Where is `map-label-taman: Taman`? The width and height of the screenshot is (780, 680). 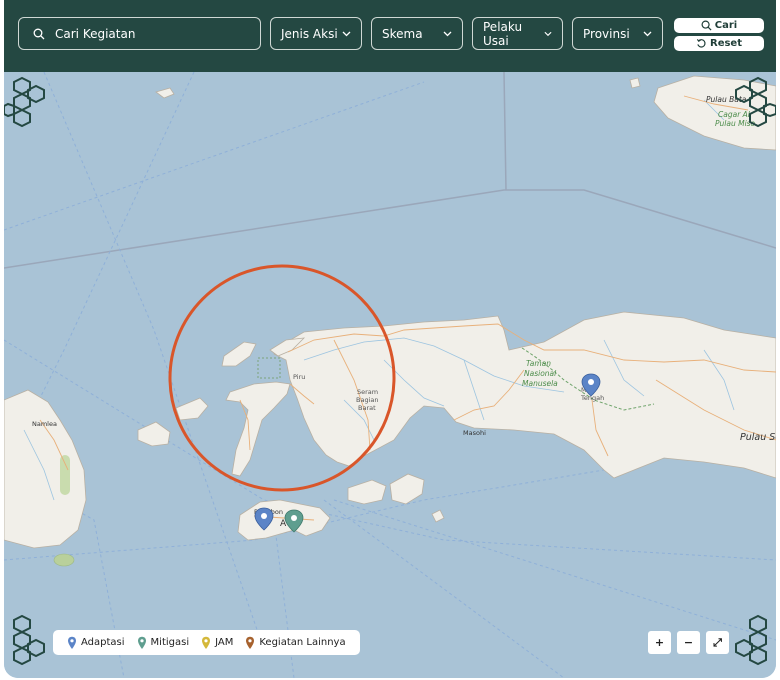
map-label-taman: Taman is located at coordinates (538, 363).